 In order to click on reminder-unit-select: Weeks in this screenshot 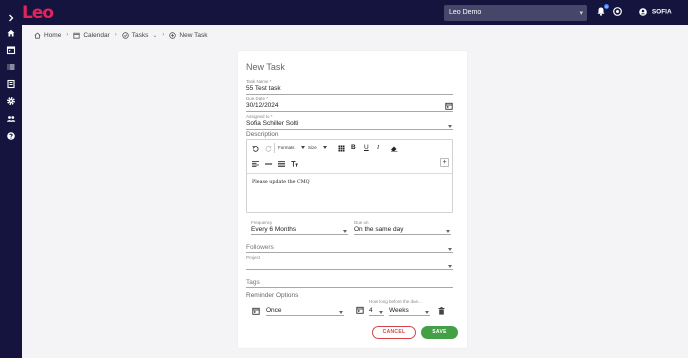, I will do `click(409, 311)`.